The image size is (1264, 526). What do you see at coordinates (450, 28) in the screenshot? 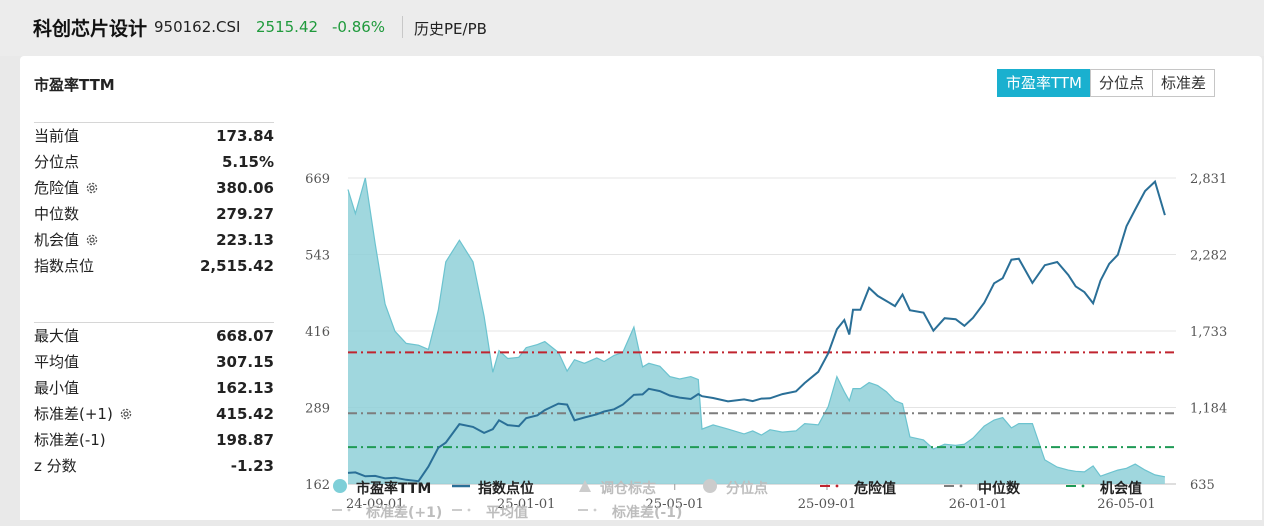
I see `history-pe-pb-link: 历史PE/PB` at bounding box center [450, 28].